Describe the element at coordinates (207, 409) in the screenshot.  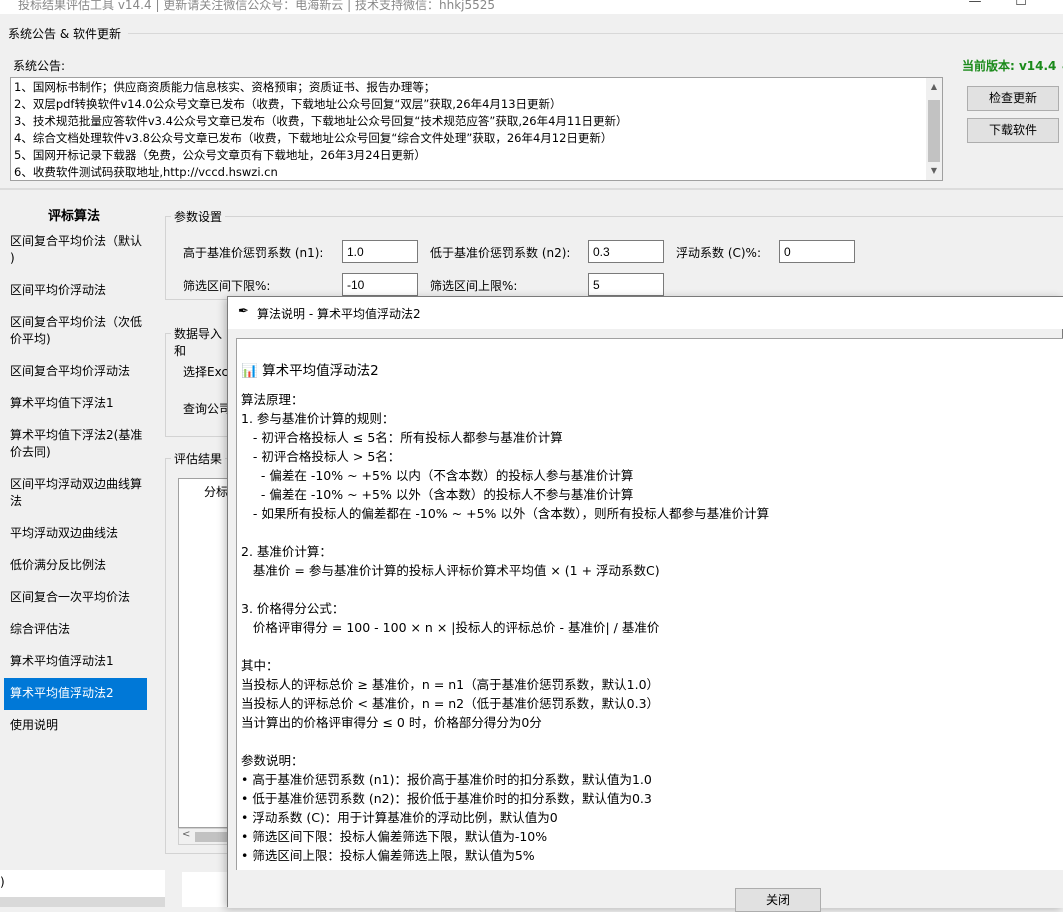
I see `query-company-label: 查询公司` at that location.